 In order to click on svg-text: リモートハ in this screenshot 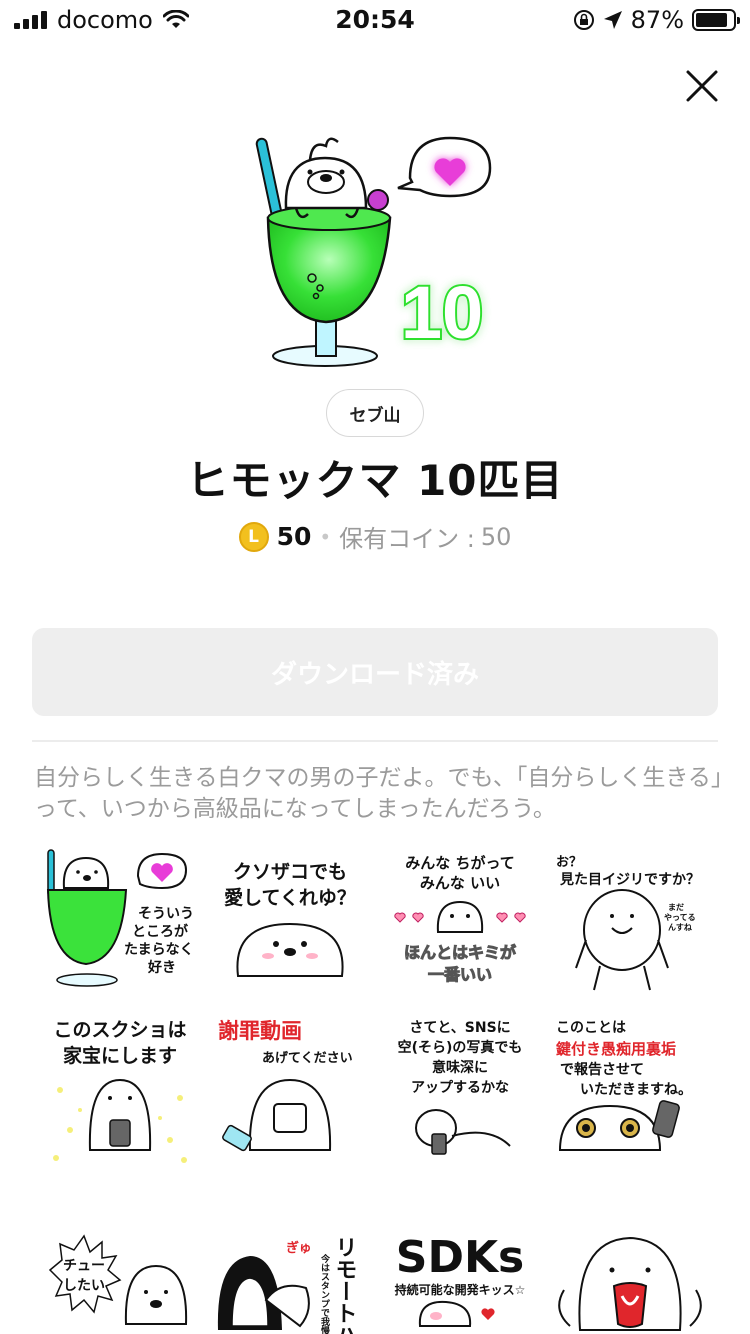, I will do `click(344, 1285)`.